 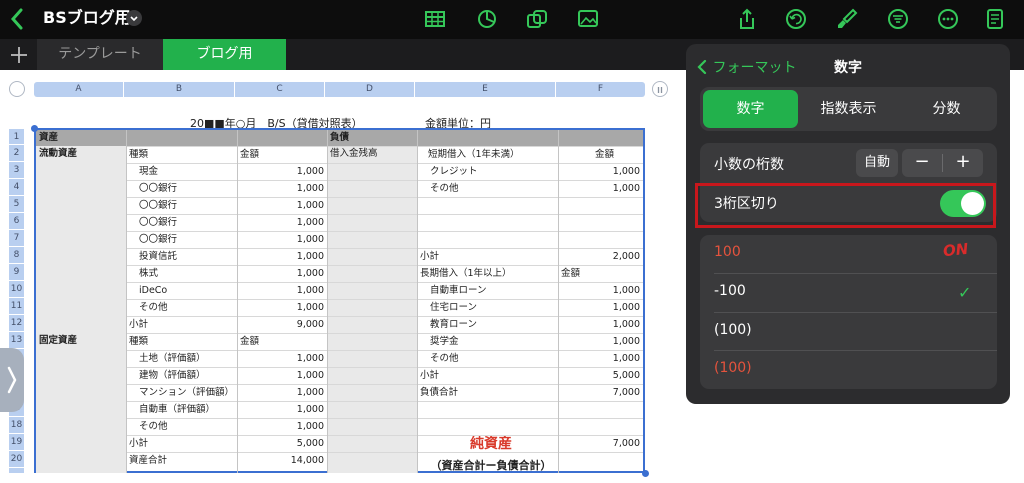 What do you see at coordinates (995, 19) in the screenshot?
I see `document-setup-icon` at bounding box center [995, 19].